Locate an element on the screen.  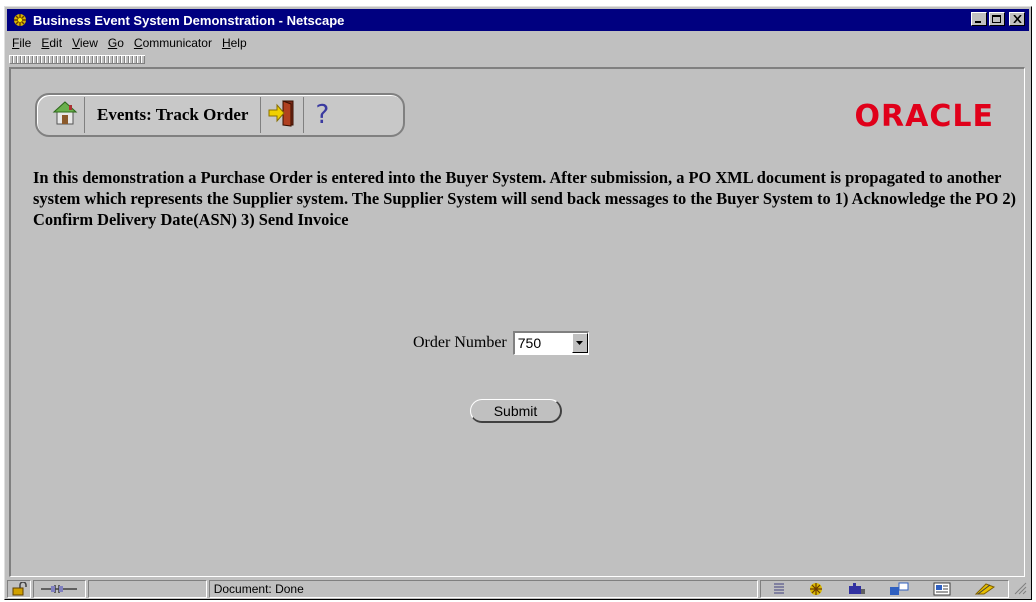
status-bar: Document: Done is located at coordinates (518, 589).